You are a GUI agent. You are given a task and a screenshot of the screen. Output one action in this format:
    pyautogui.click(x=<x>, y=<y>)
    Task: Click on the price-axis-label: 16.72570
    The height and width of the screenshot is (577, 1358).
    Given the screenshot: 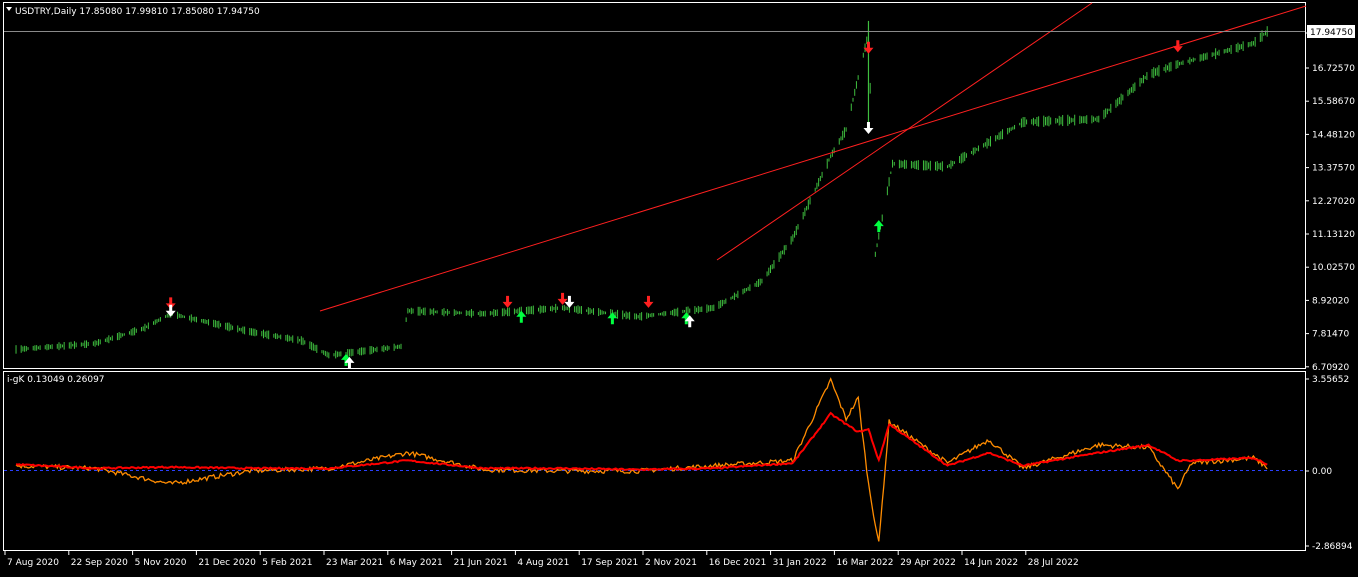 What is the action you would take?
    pyautogui.click(x=1333, y=69)
    